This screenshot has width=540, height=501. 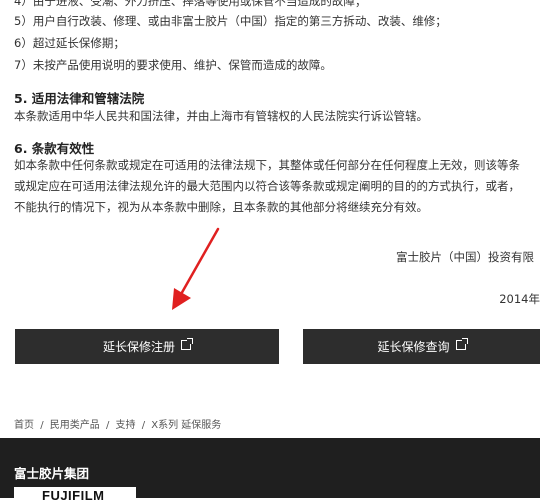 I want to click on extended-warranty-register-button: 延长保修注册, so click(x=147, y=346).